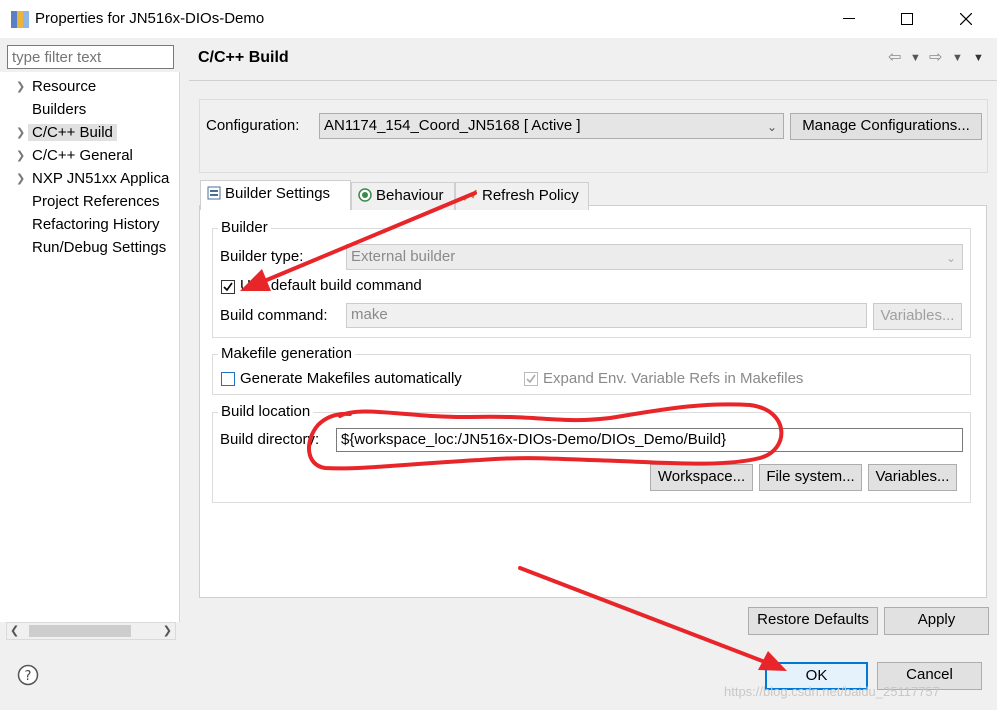 The image size is (997, 710). Describe the element at coordinates (530, 195) in the screenshot. I see `tab-label: Refresh Policy` at that location.